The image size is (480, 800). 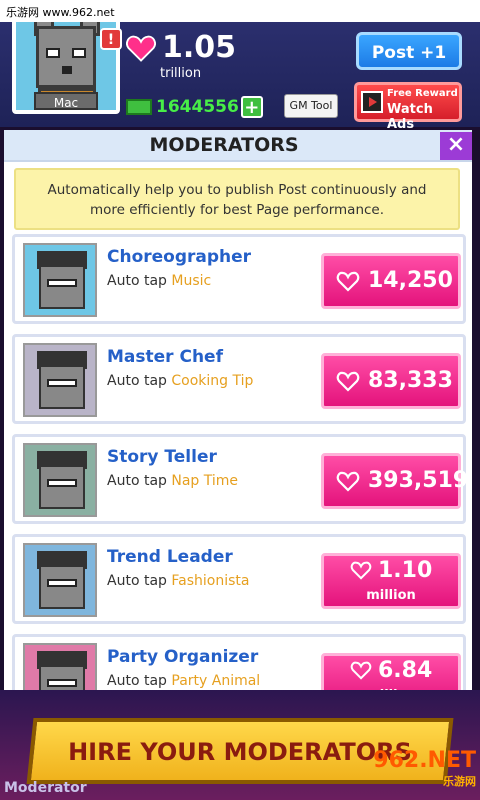 I want to click on moderator-card: Choreographer Auto tap Music 14,250, so click(x=239, y=279).